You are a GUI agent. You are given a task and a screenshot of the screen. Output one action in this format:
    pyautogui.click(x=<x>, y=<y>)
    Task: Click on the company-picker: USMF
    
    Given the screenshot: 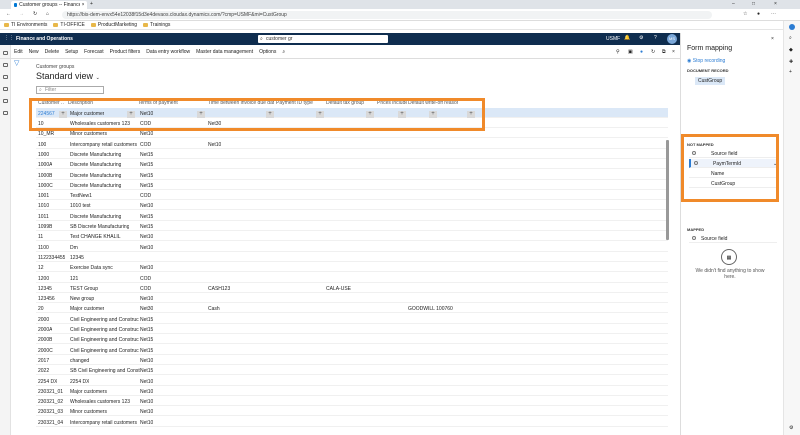 What is the action you would take?
    pyautogui.click(x=613, y=39)
    